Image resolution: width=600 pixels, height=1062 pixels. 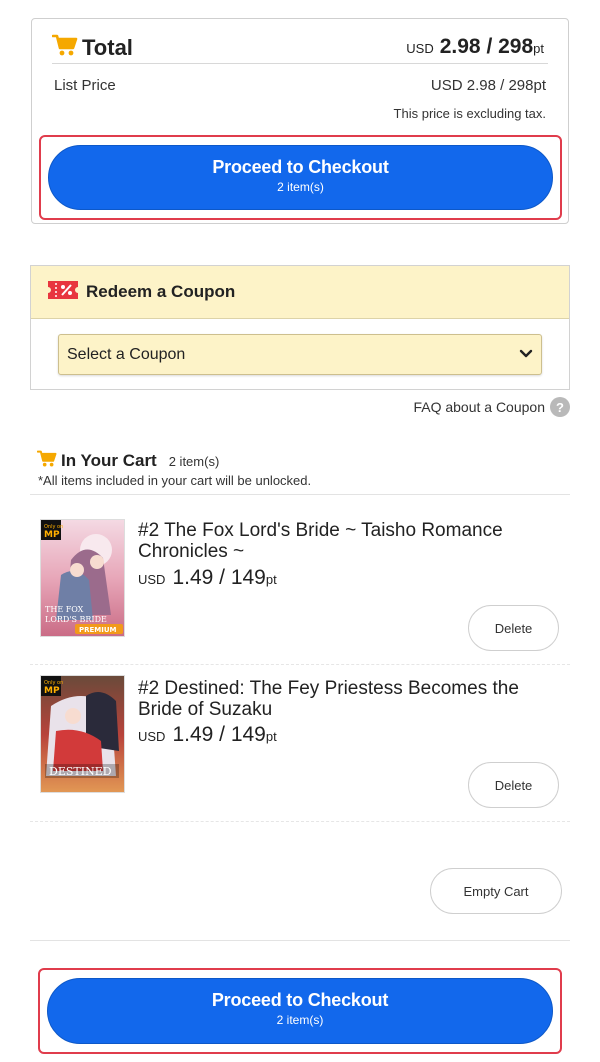 I want to click on total-value: 2.98 / 298, so click(x=486, y=46).